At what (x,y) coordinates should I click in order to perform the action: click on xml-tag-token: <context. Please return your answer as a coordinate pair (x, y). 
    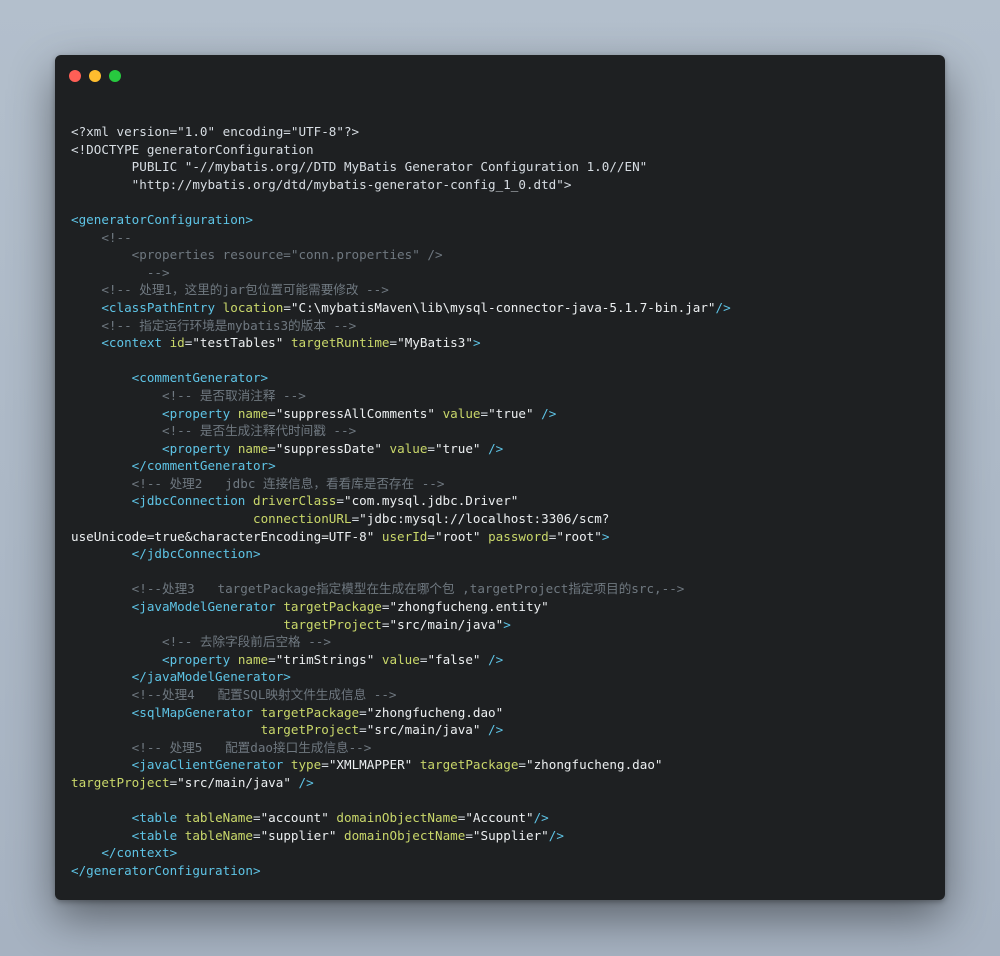
    Looking at the image, I should click on (120, 343).